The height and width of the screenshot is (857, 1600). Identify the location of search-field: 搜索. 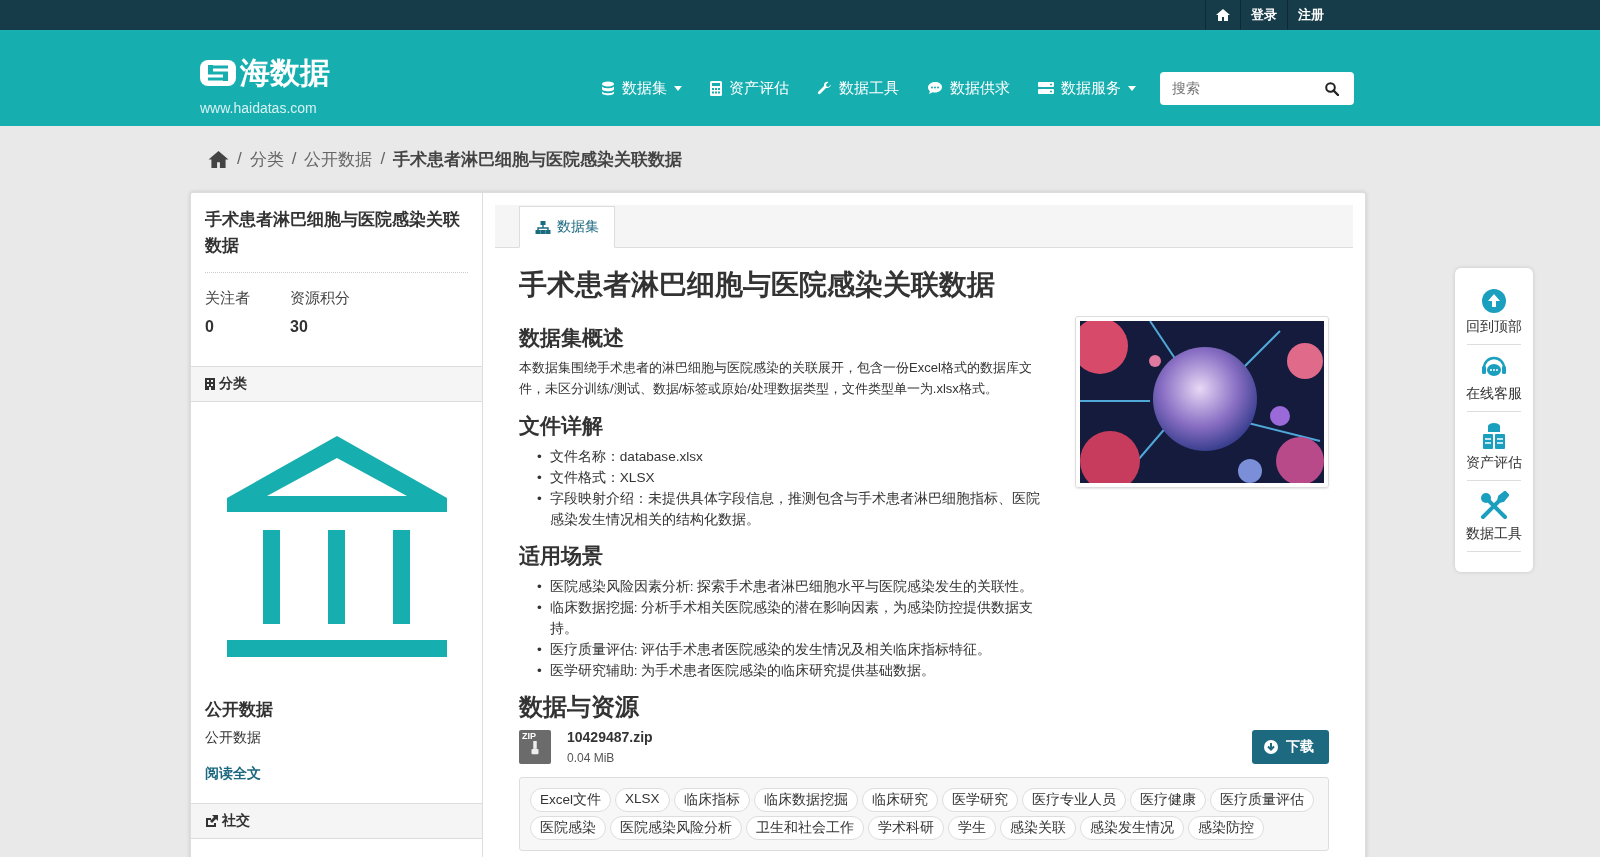
(1257, 88).